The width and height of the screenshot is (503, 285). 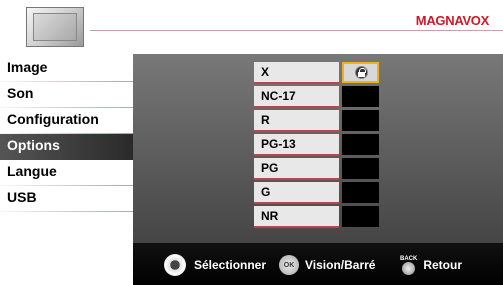 I want to click on lock-toggle-g, so click(x=360, y=192).